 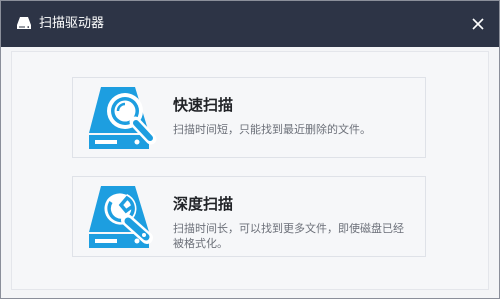 What do you see at coordinates (203, 105) in the screenshot?
I see `quick-scan-title: 快速扫描` at bounding box center [203, 105].